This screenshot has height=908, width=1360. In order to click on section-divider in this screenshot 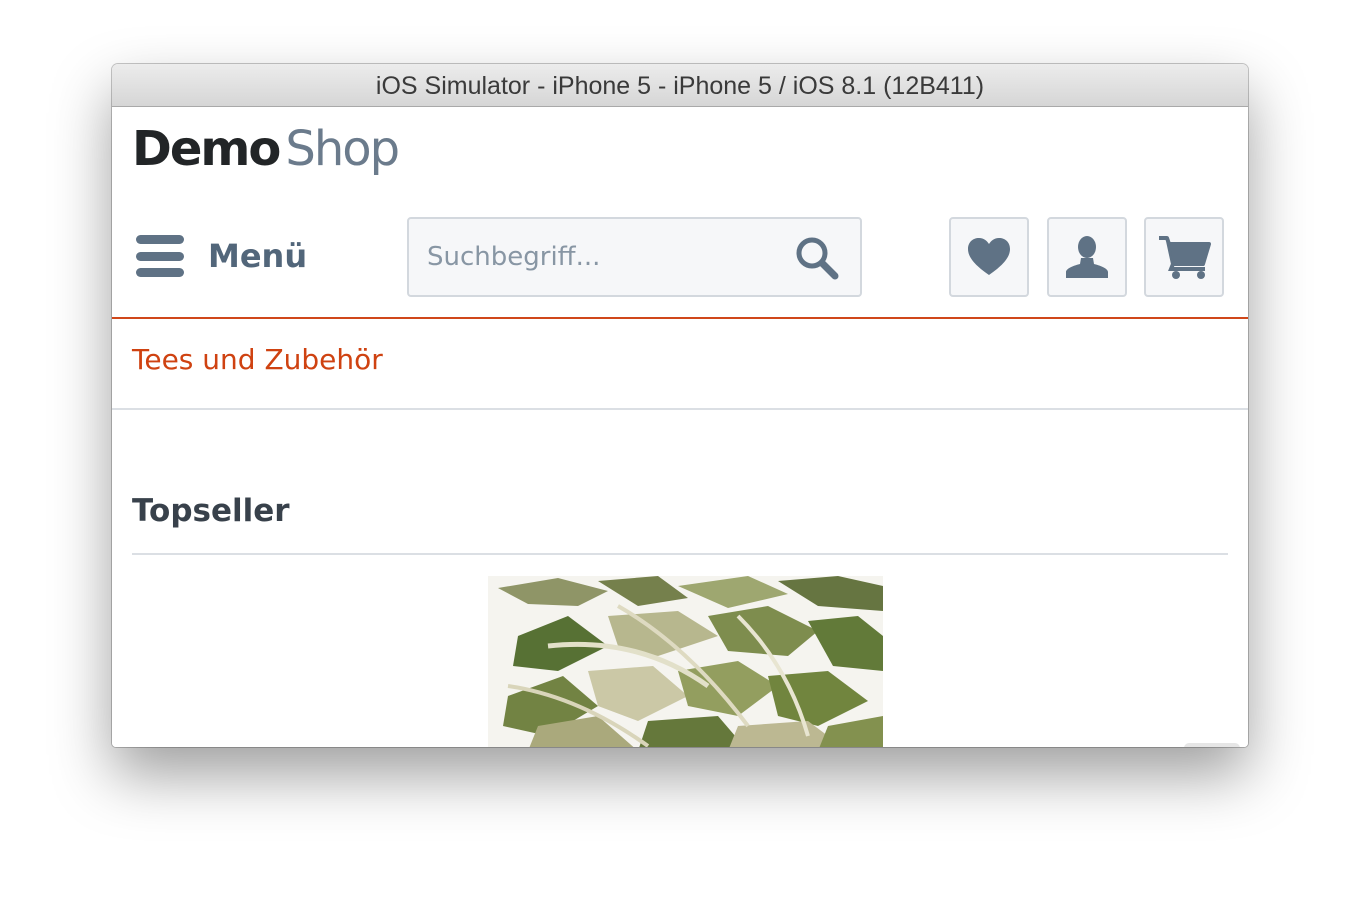, I will do `click(680, 554)`.